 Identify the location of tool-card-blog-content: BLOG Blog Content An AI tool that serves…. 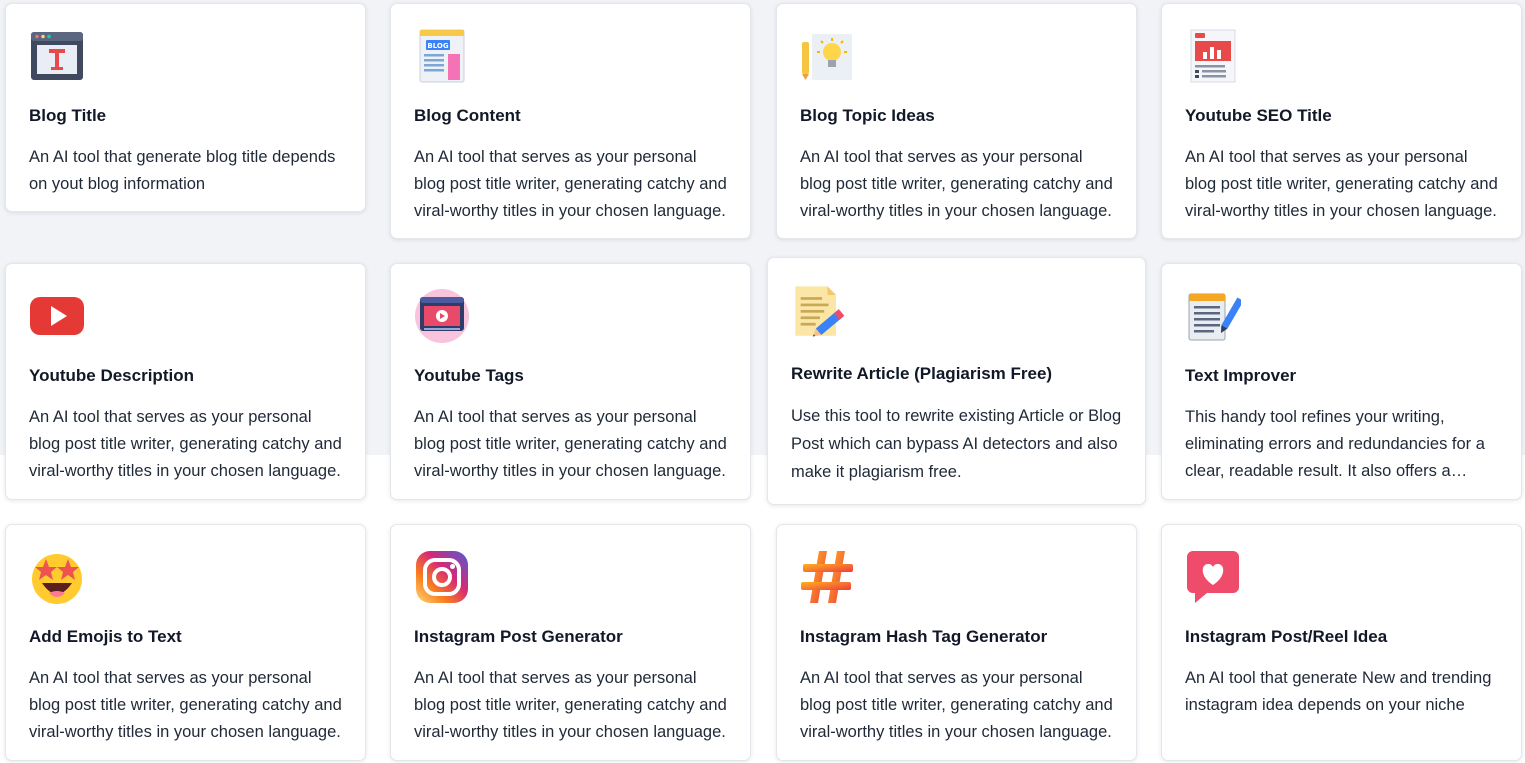
(570, 121).